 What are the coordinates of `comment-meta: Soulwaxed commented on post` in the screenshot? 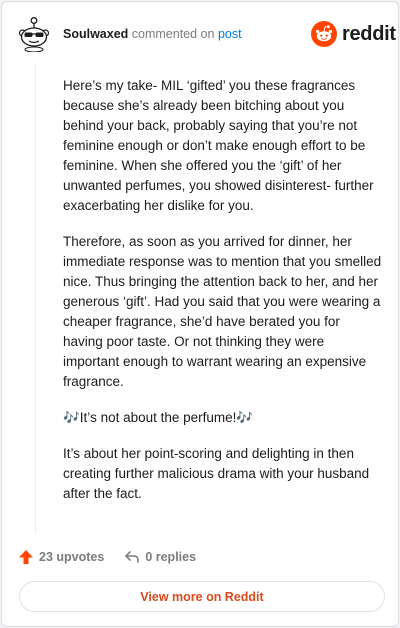 It's located at (152, 34).